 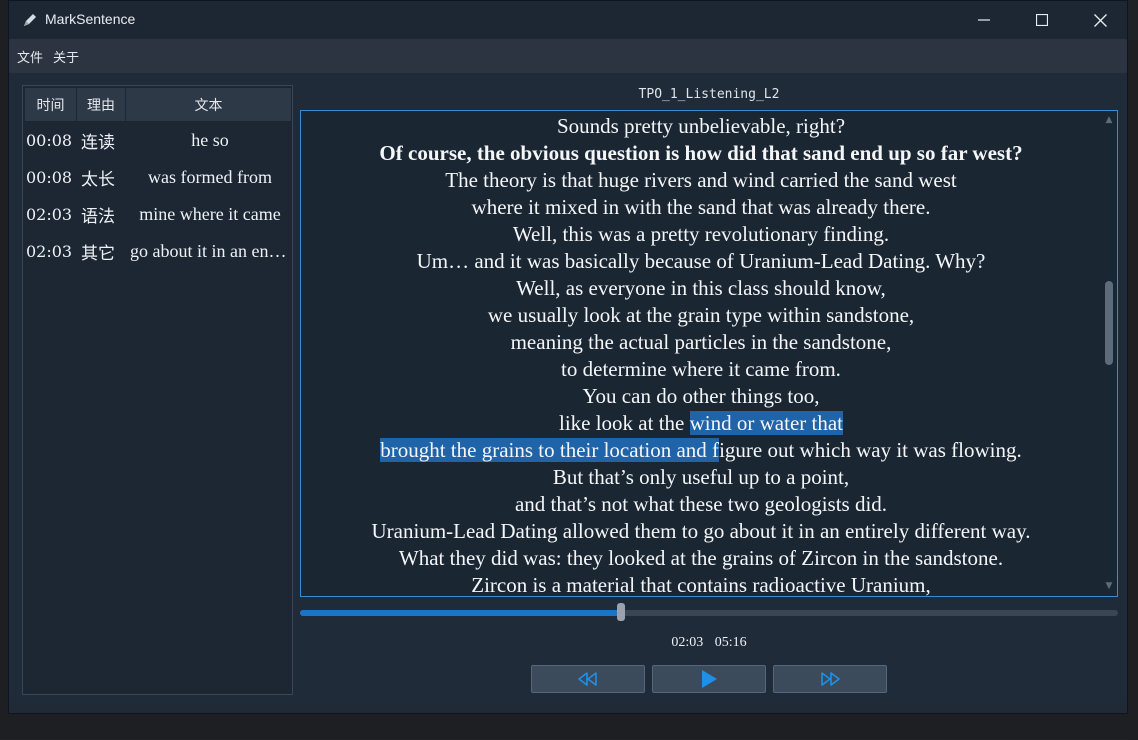 I want to click on rewind-icon, so click(x=587, y=679).